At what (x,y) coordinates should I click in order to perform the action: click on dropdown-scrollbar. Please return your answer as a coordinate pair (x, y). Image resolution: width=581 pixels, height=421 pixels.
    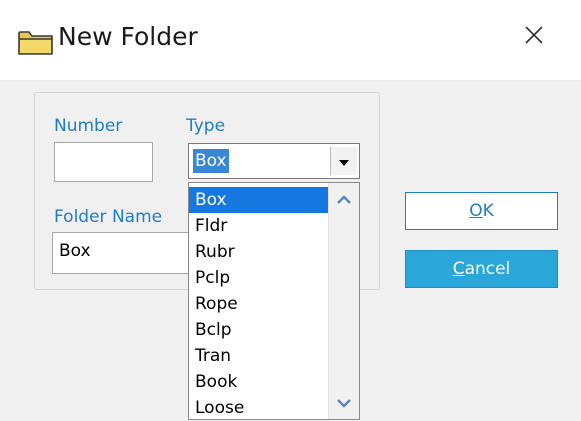
    Looking at the image, I should click on (343, 301).